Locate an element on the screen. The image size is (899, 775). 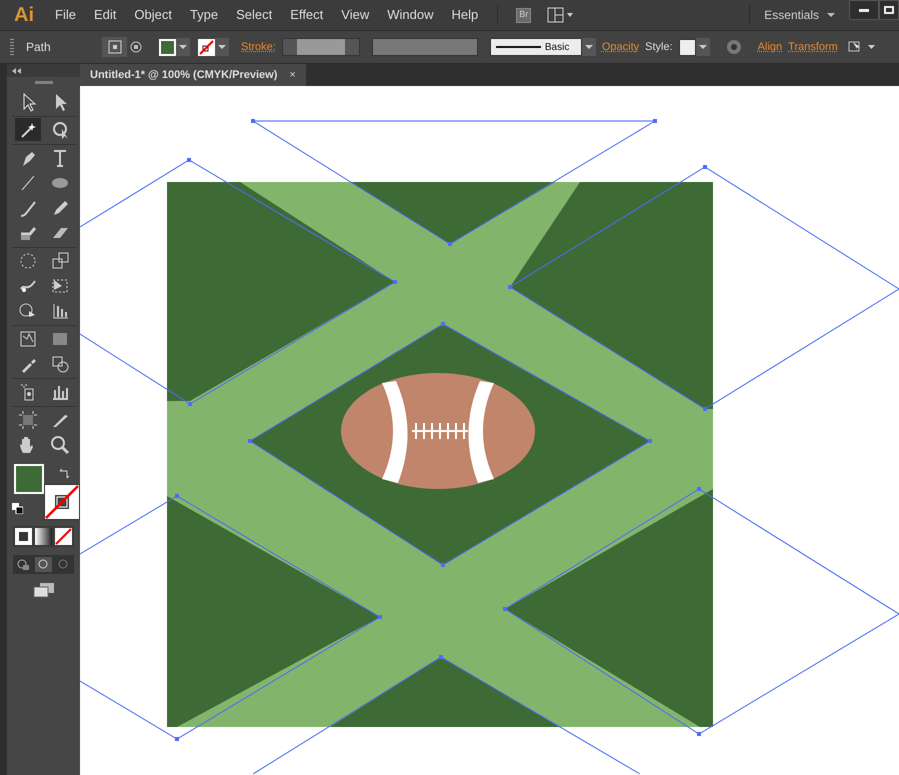
panel-options-icon is located at coordinates (862, 47).